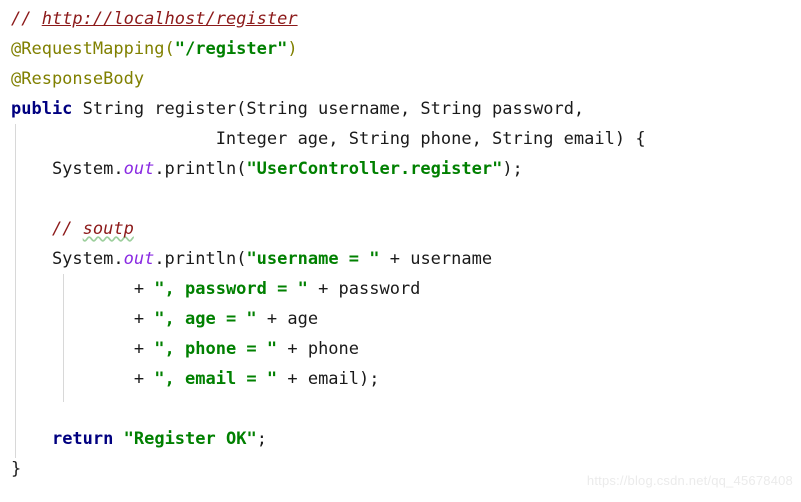 This screenshot has height=502, width=801. What do you see at coordinates (42, 109) in the screenshot?
I see `keyword-public: public` at bounding box center [42, 109].